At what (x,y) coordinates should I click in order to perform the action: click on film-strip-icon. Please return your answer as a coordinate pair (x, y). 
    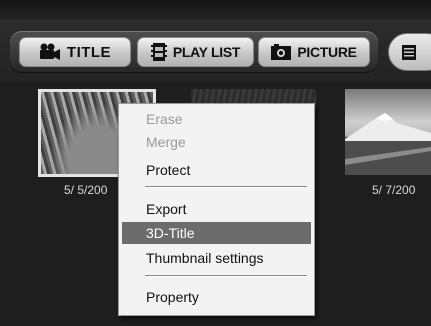
    Looking at the image, I should click on (158, 52).